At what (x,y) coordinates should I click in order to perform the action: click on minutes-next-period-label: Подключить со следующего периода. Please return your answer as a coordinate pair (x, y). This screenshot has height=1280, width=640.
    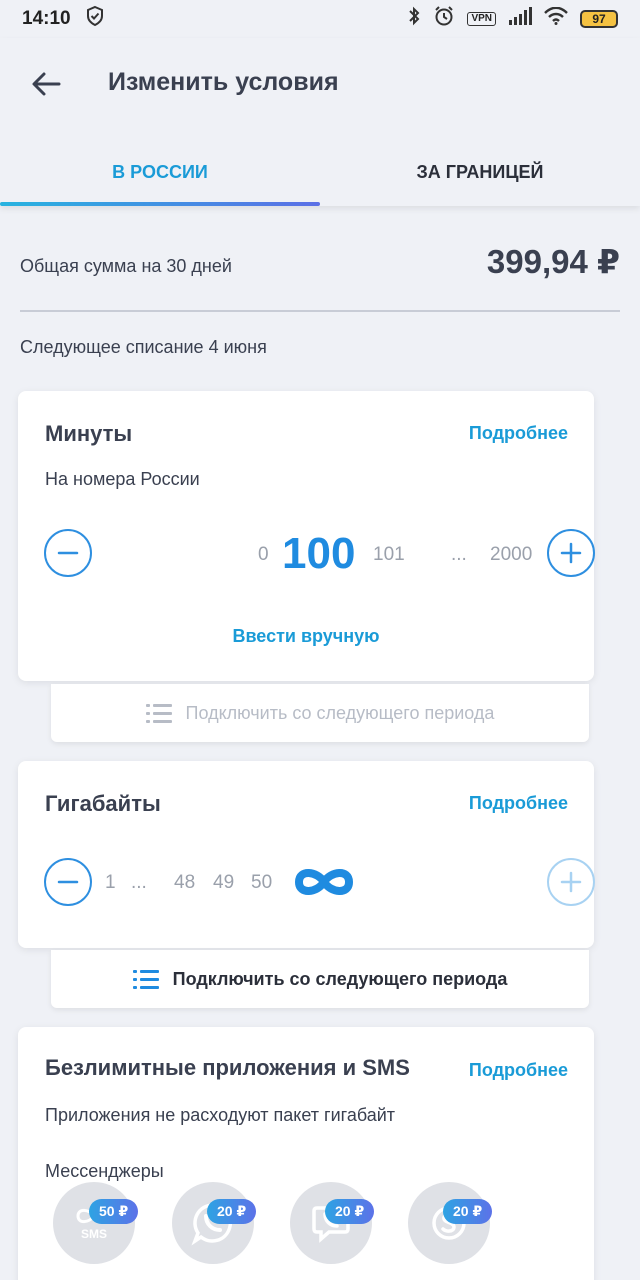
    Looking at the image, I should click on (340, 712).